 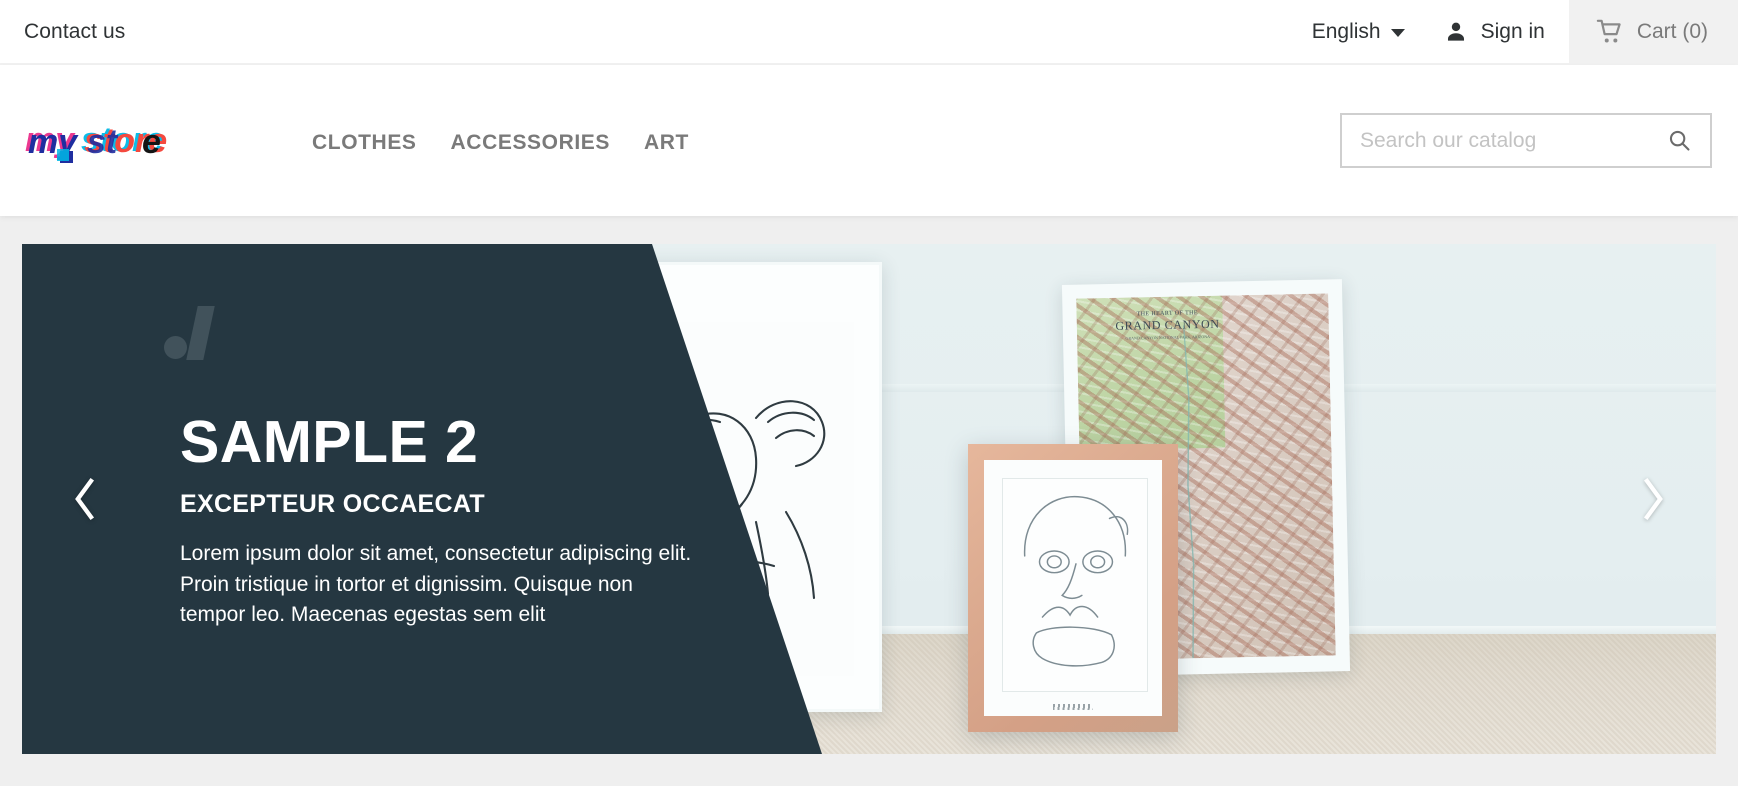 What do you see at coordinates (1076, 581) in the screenshot?
I see `line-drawing-face` at bounding box center [1076, 581].